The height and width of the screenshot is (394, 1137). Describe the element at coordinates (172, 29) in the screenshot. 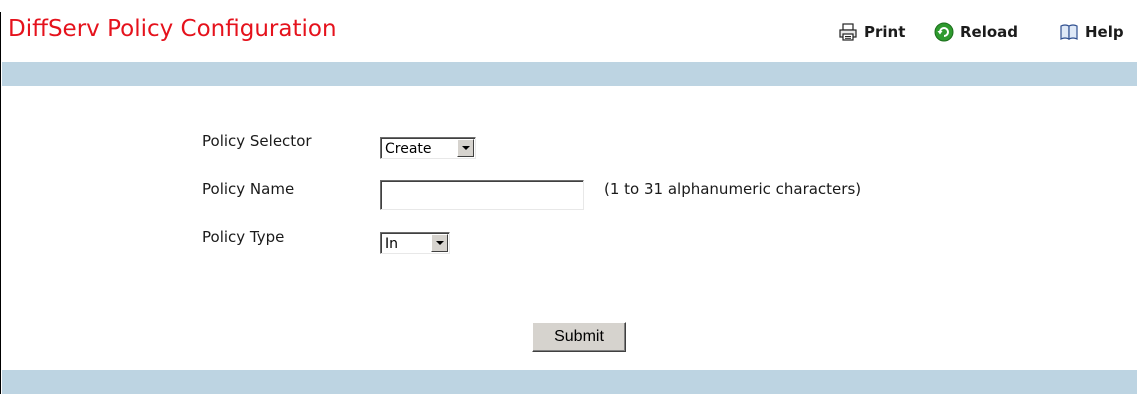

I see `page-title: DiffServ Policy Configuration` at that location.